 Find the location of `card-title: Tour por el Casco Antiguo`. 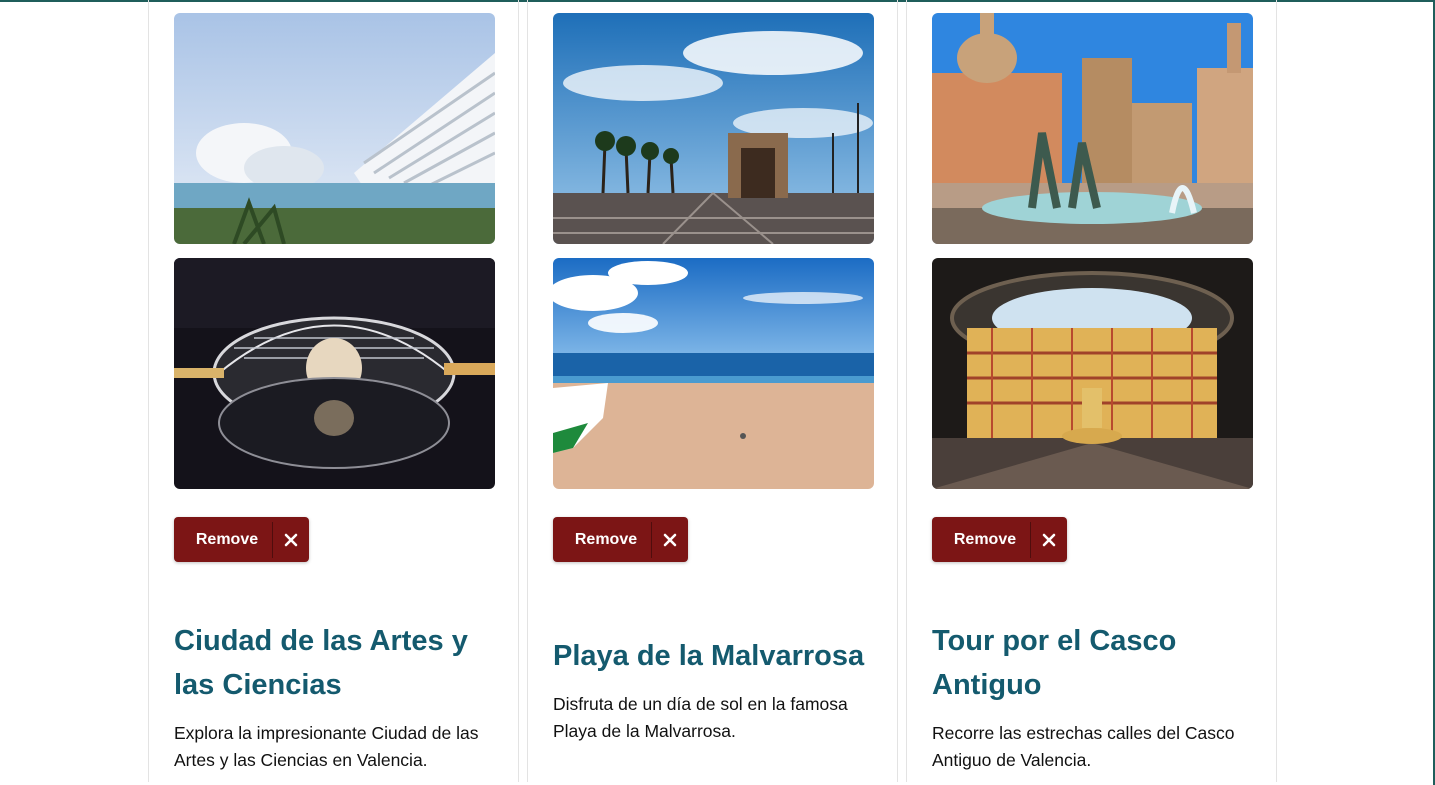

card-title: Tour por el Casco Antiguo is located at coordinates (1054, 663).